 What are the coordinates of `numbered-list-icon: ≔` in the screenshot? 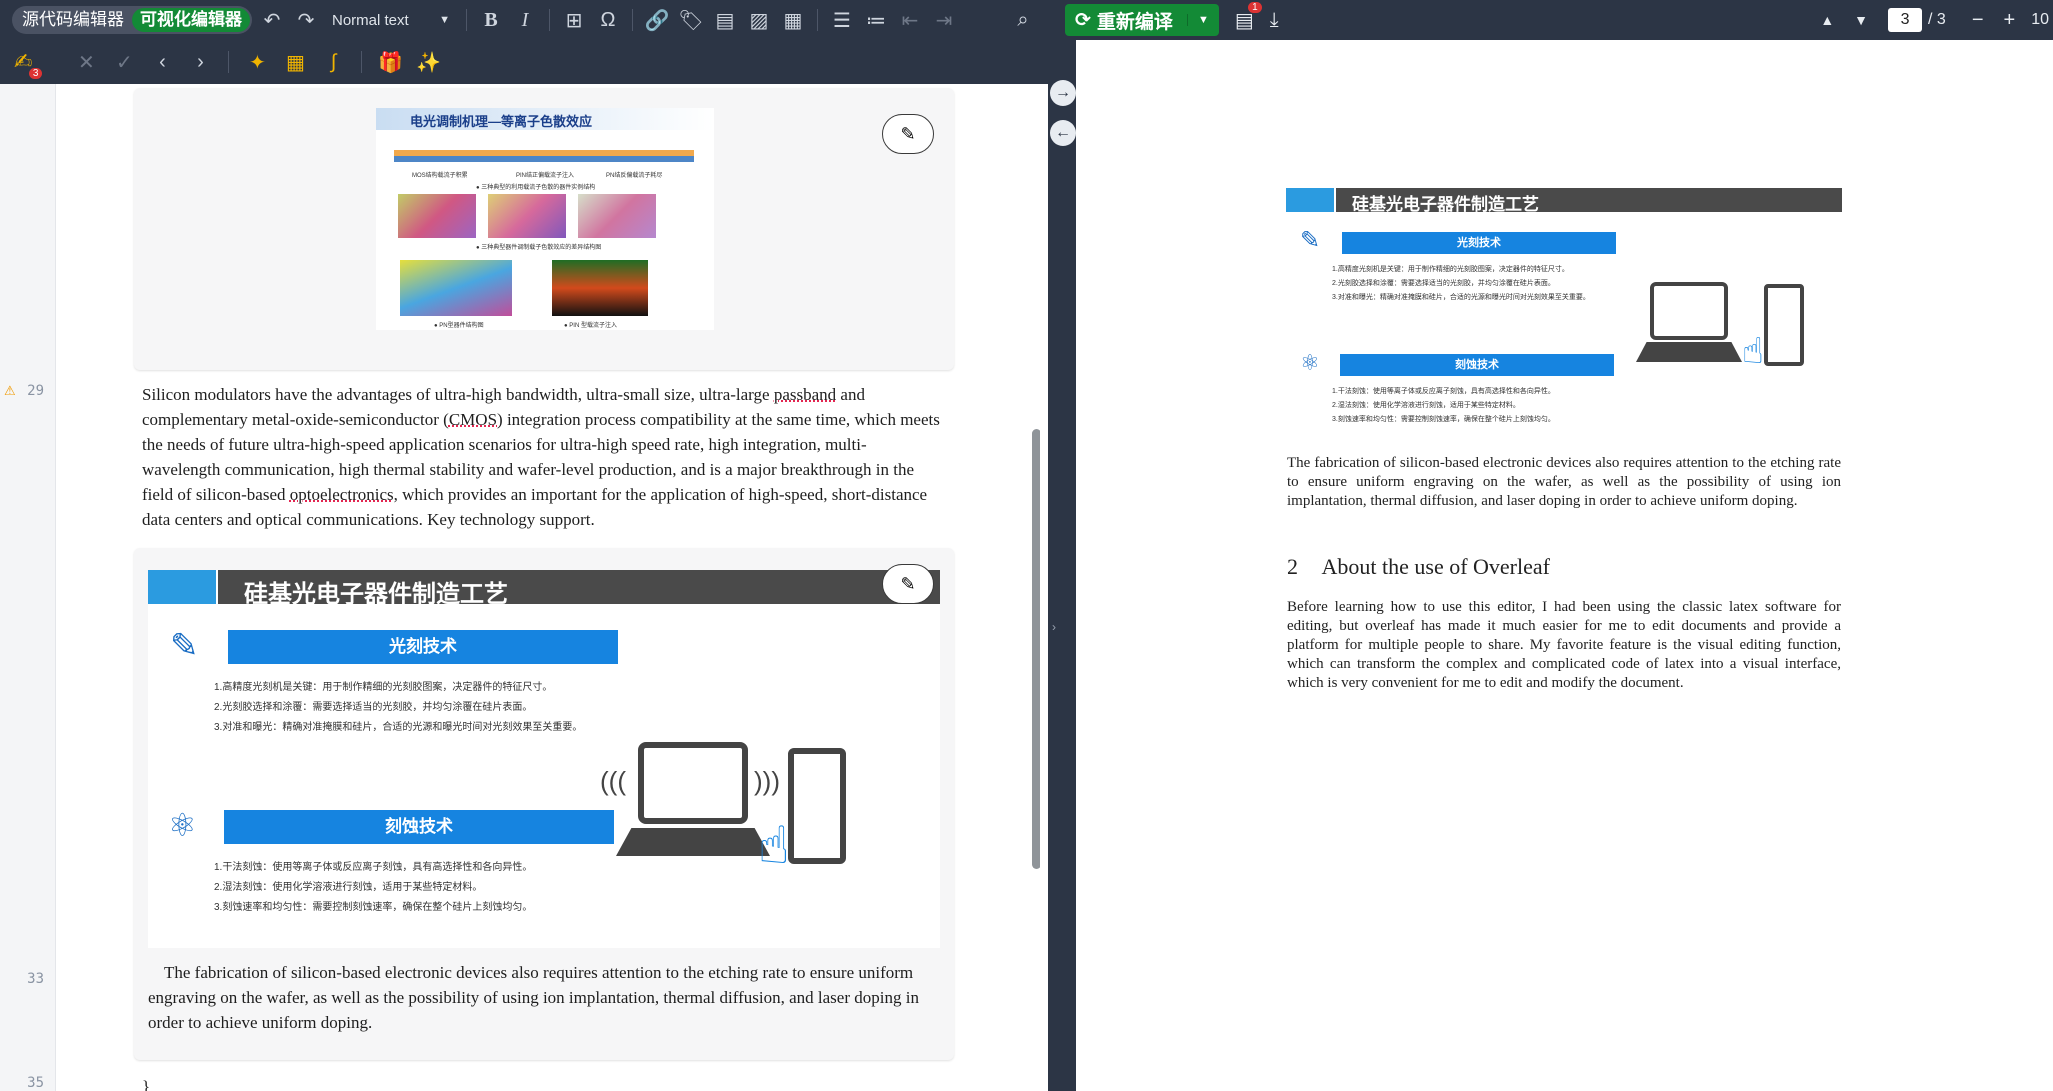 It's located at (876, 20).